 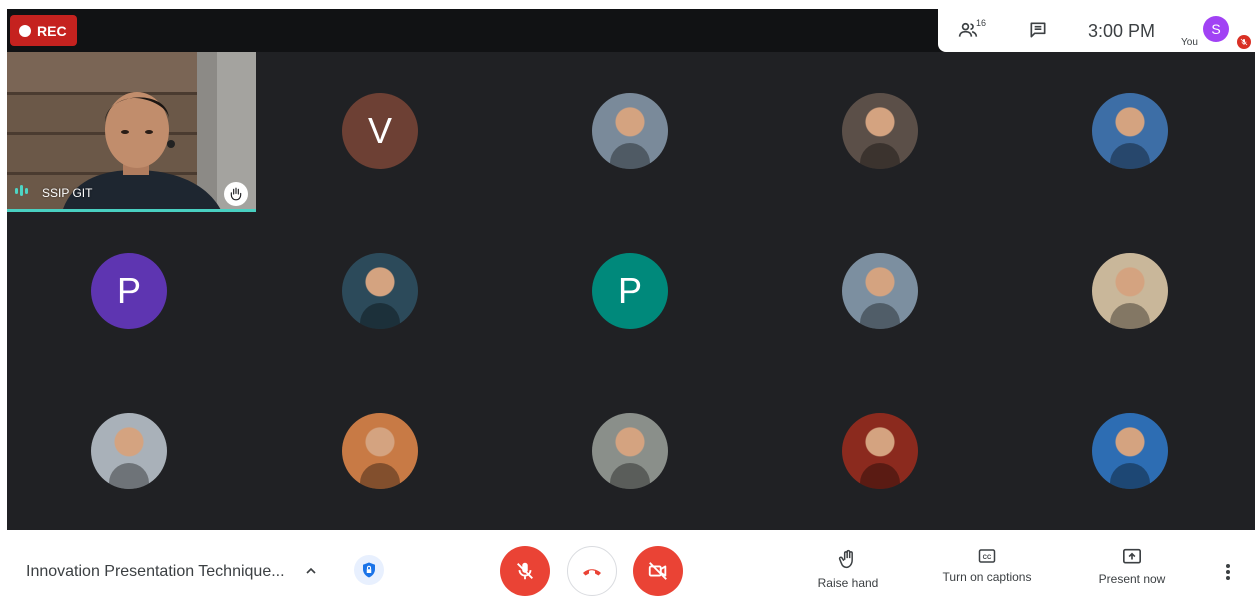 I want to click on leave-call-button, so click(x=592, y=571).